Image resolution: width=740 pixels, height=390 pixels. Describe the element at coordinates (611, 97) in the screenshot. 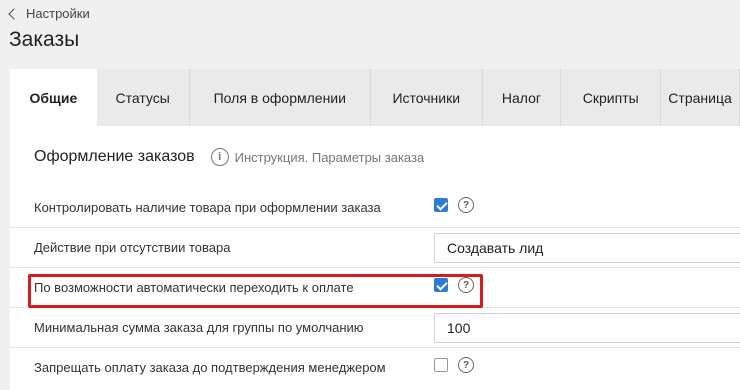

I see `tab-scripts: Скрипты` at that location.